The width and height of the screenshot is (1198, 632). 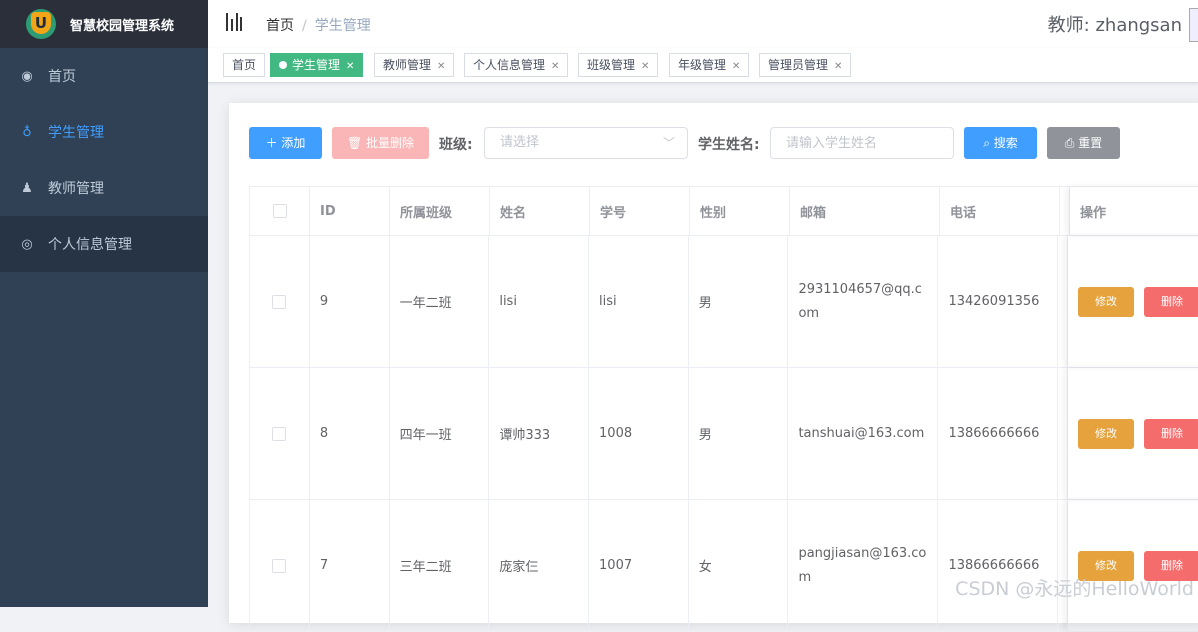 I want to click on batch-delete-button: 🗑 批量删除, so click(x=380, y=143).